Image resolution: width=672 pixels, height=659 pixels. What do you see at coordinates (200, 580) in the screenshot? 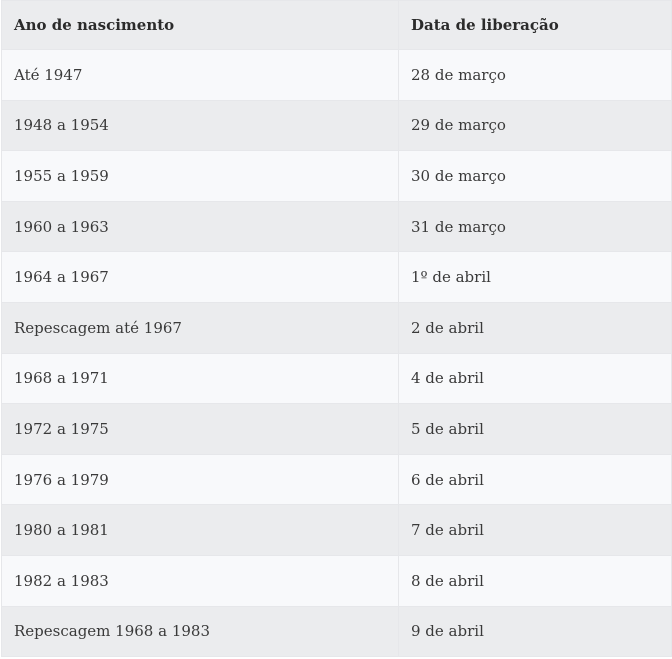
I see `birth-year-cell: 1982 a 1983` at bounding box center [200, 580].